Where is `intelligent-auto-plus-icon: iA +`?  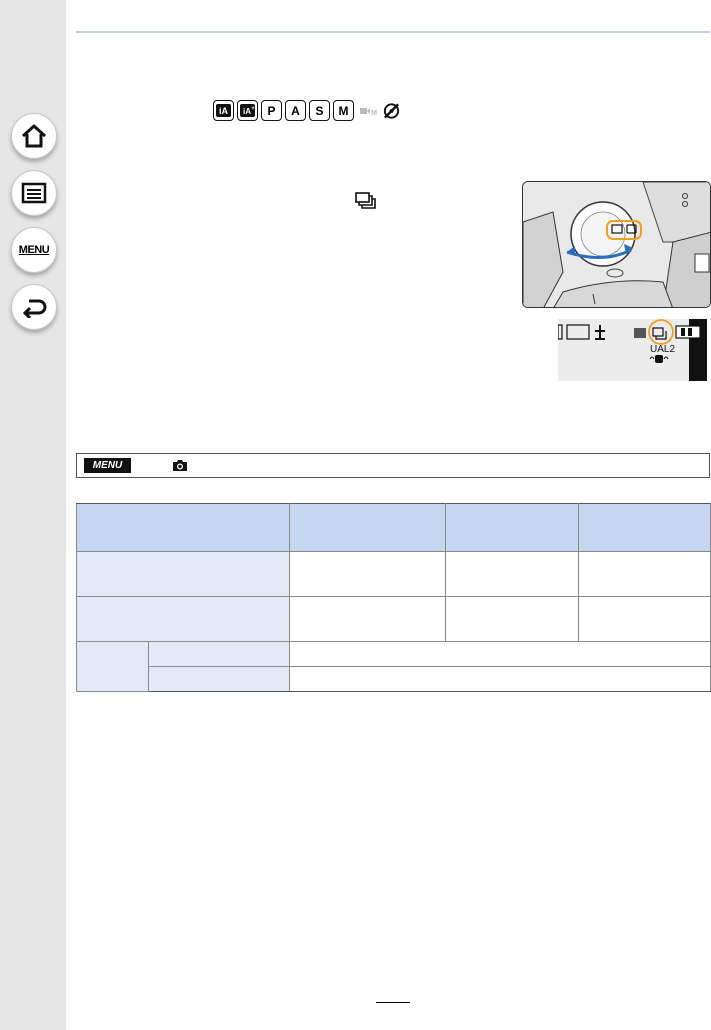
intelligent-auto-plus-icon: iA + is located at coordinates (247, 110).